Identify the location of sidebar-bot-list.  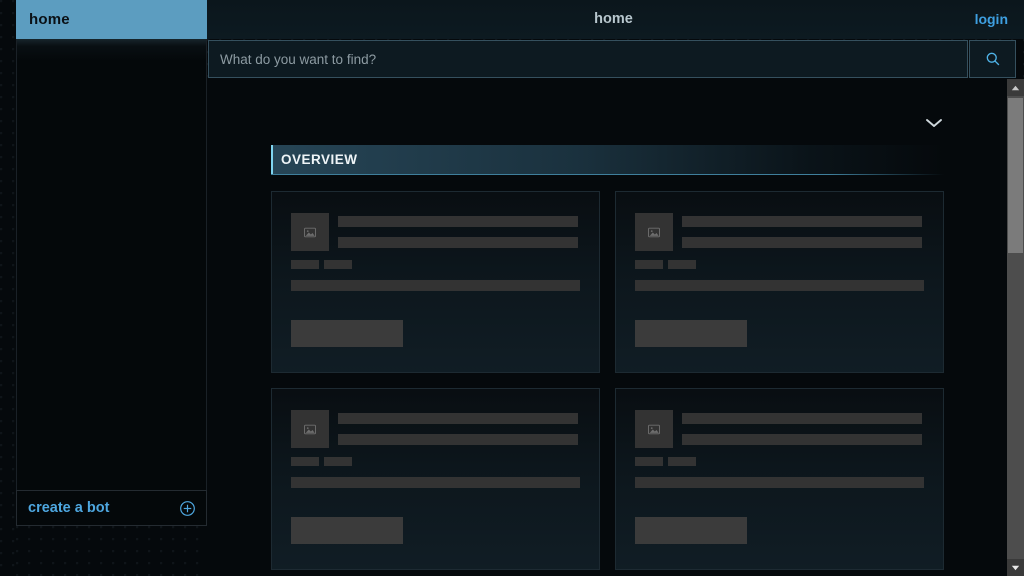
(111, 264).